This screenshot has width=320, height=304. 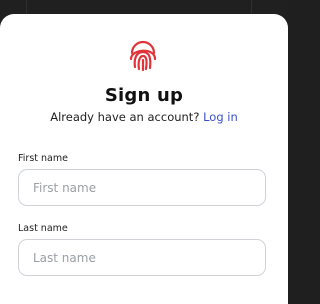 I want to click on last-name-label: Last name, so click(x=43, y=228).